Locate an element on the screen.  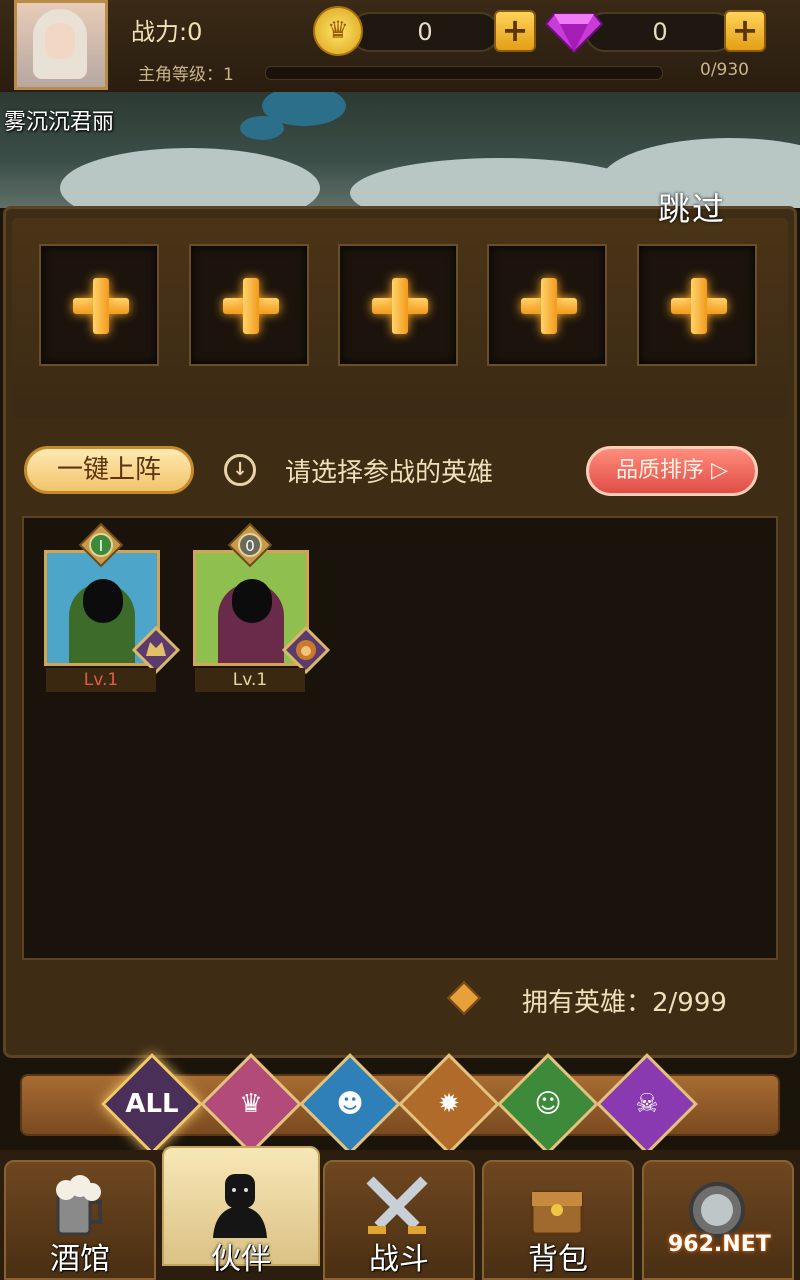
fishman-icon: ☻ is located at coordinates (350, 1104).